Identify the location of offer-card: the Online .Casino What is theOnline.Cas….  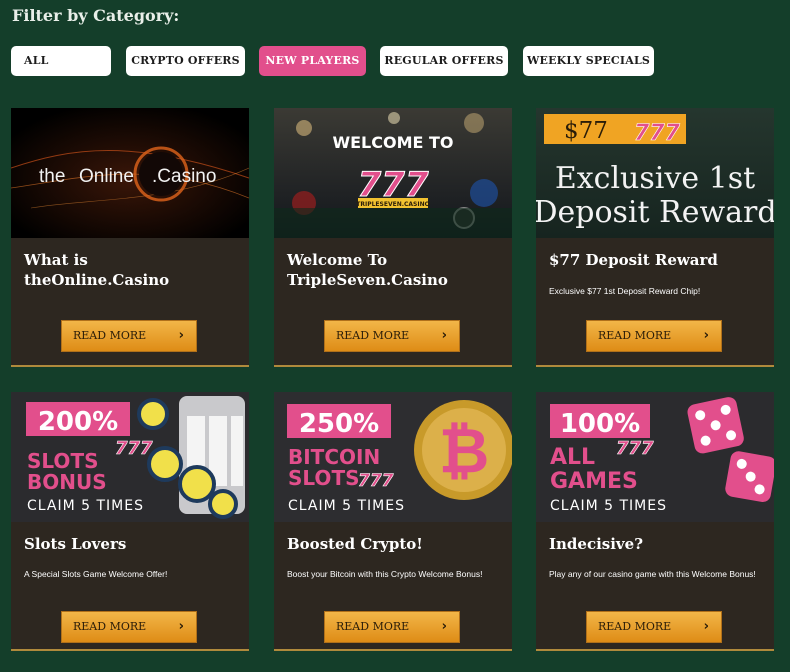
(130, 237).